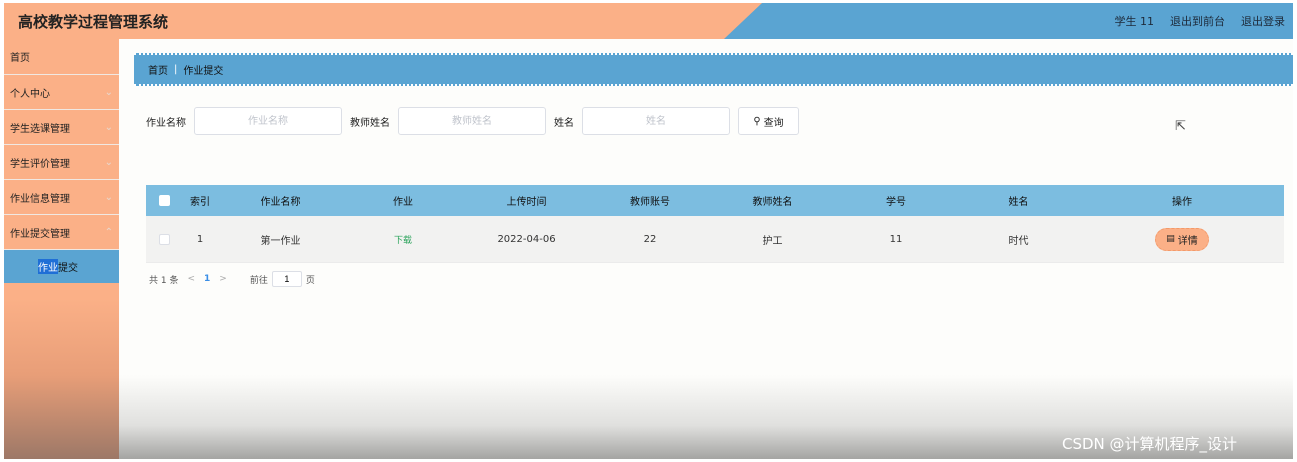 The height and width of the screenshot is (462, 1297). Describe the element at coordinates (203, 71) in the screenshot. I see `breadcrumb-current: 作业提交` at that location.